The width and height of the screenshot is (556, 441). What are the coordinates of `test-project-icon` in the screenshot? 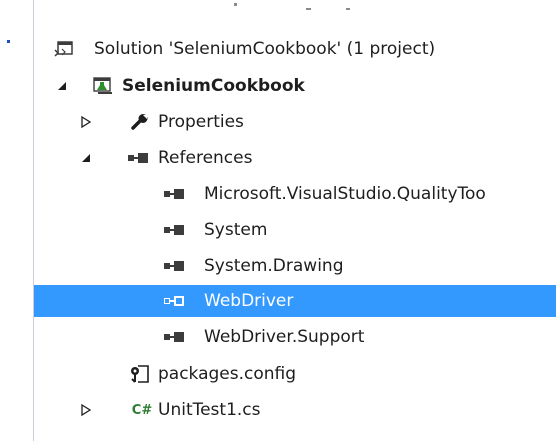 It's located at (103, 86).